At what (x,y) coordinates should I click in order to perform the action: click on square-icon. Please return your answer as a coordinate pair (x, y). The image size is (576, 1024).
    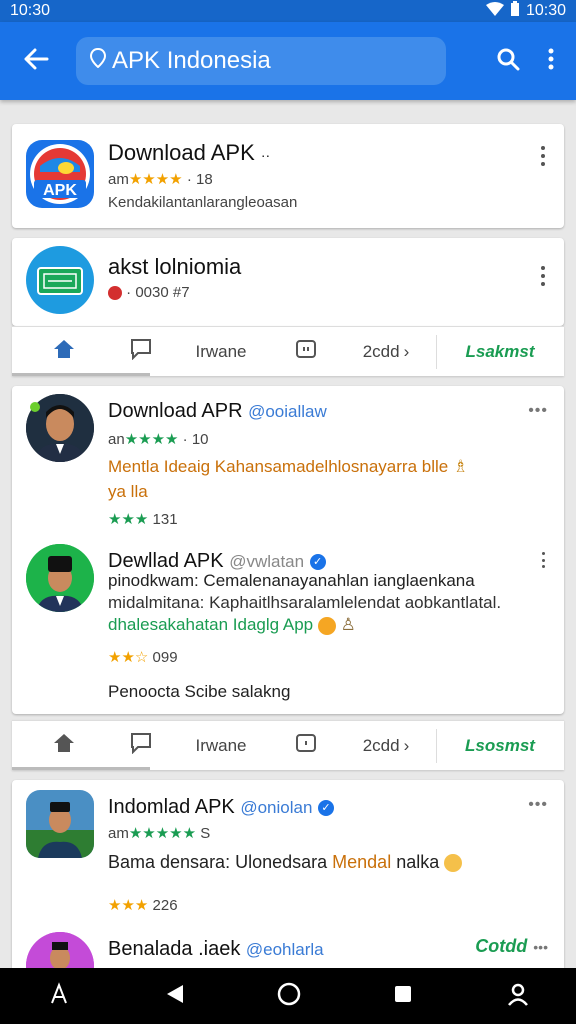
    Looking at the image, I should click on (403, 996).